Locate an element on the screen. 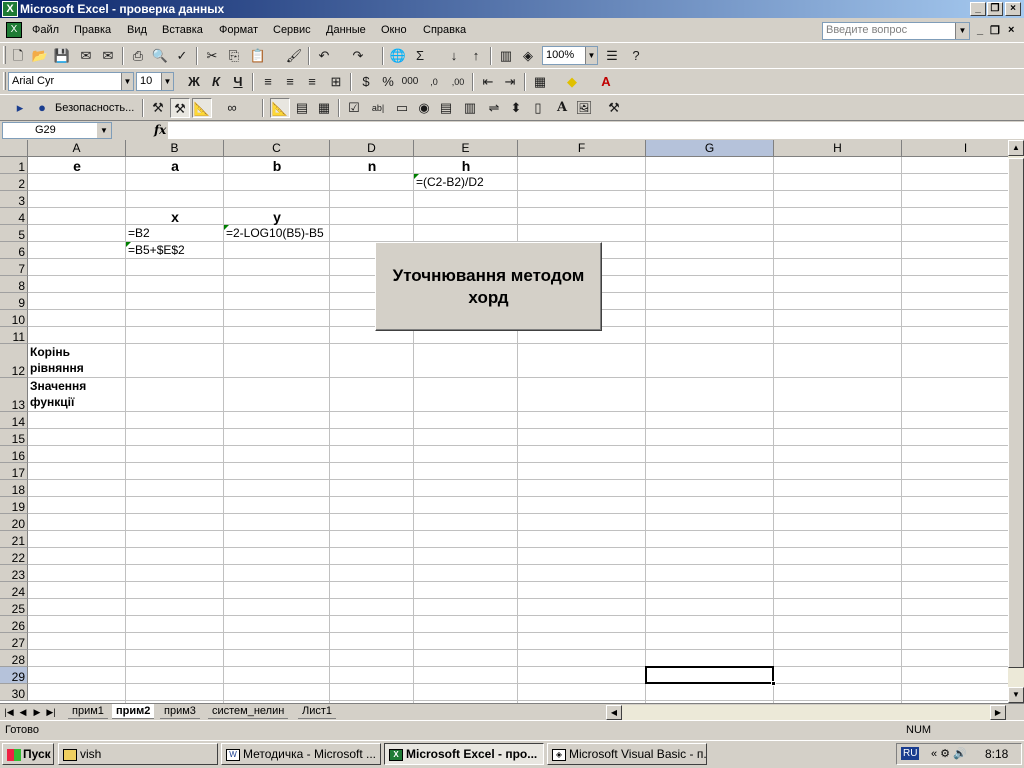 This screenshot has width=1024, height=768. design-mode-toggle-icon: 📐 is located at coordinates (280, 108).